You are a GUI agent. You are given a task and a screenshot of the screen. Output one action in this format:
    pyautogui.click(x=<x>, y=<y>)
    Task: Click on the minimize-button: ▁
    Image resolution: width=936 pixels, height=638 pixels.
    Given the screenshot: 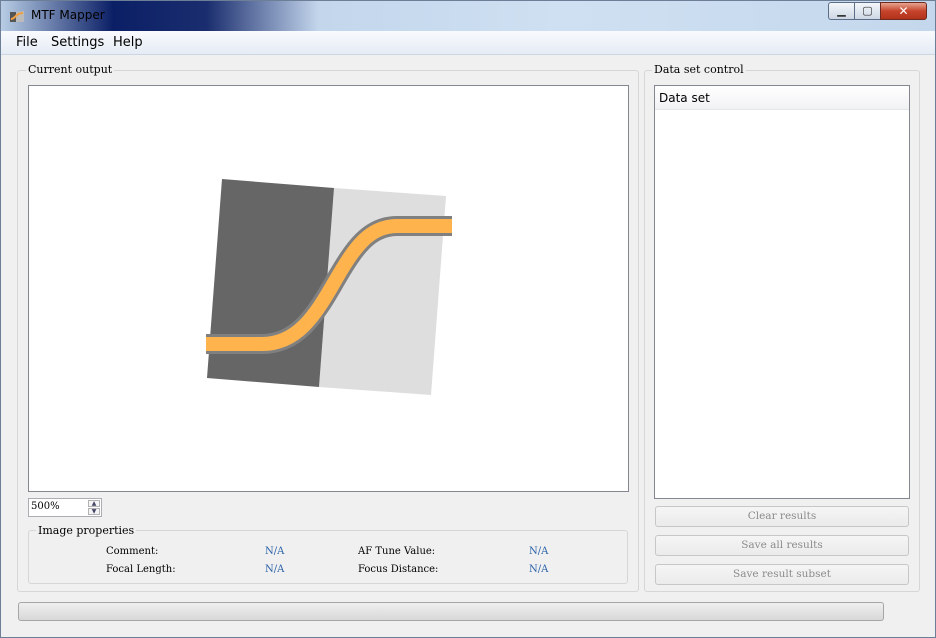 What is the action you would take?
    pyautogui.click(x=841, y=11)
    